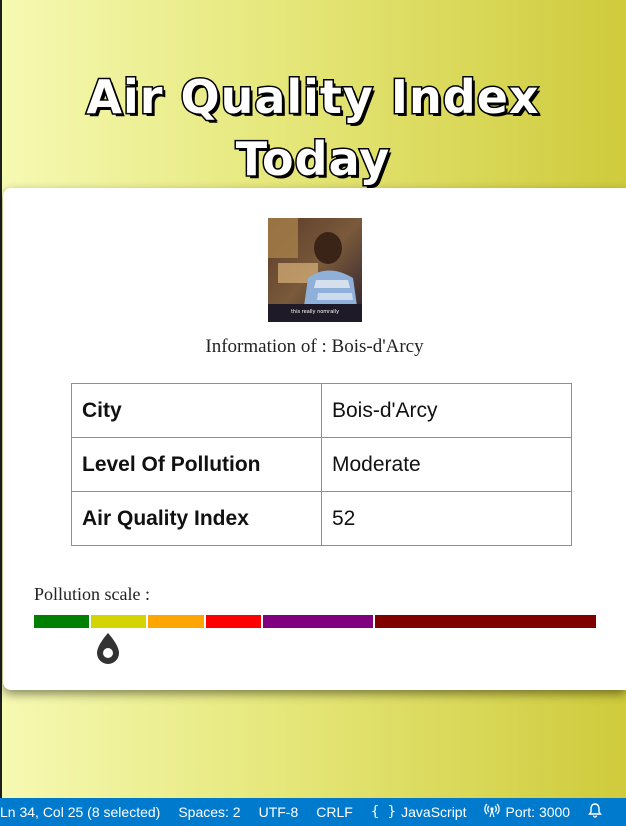  I want to click on info-city: Bois-d'Arcy, so click(377, 346).